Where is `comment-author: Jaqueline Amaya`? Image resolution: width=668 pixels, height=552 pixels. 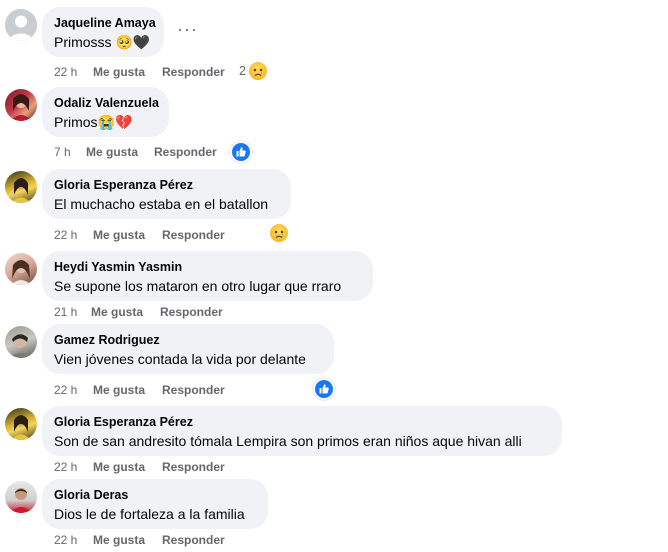 comment-author: Jaqueline Amaya is located at coordinates (105, 23).